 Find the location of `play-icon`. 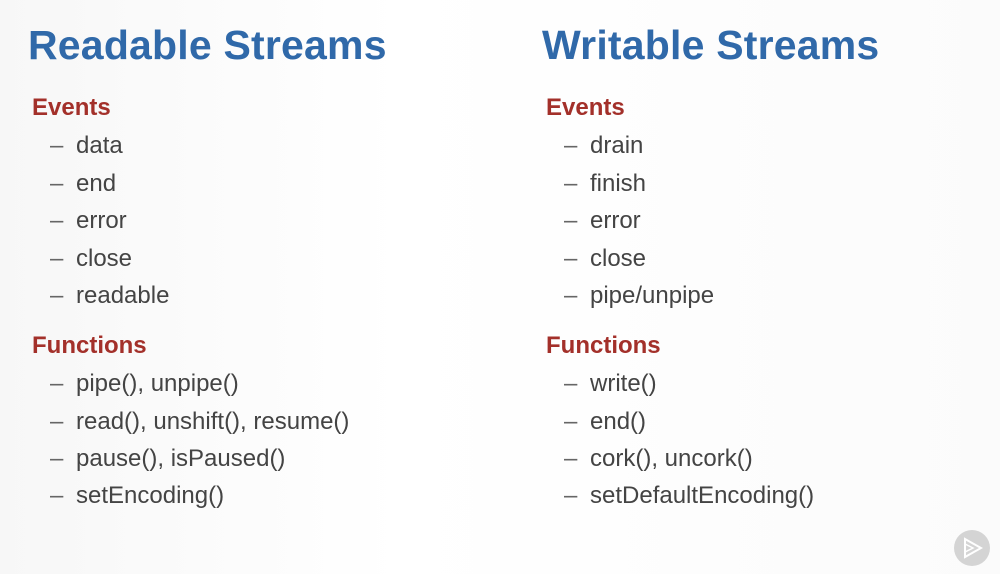

play-icon is located at coordinates (973, 548).